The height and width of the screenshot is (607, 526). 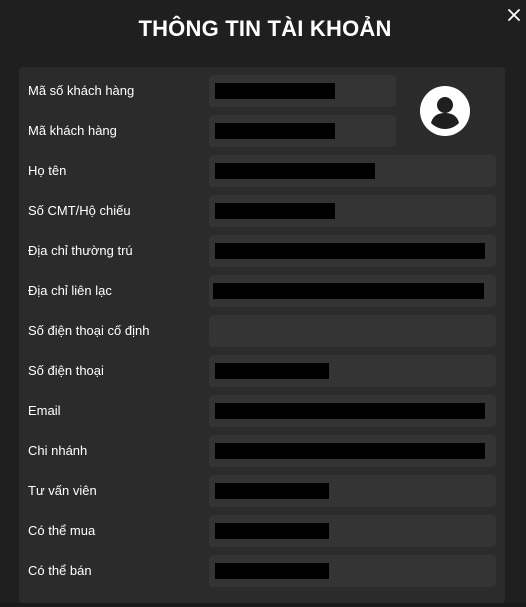 I want to click on field-row-can-buy: Có thể mua, so click(x=262, y=531).